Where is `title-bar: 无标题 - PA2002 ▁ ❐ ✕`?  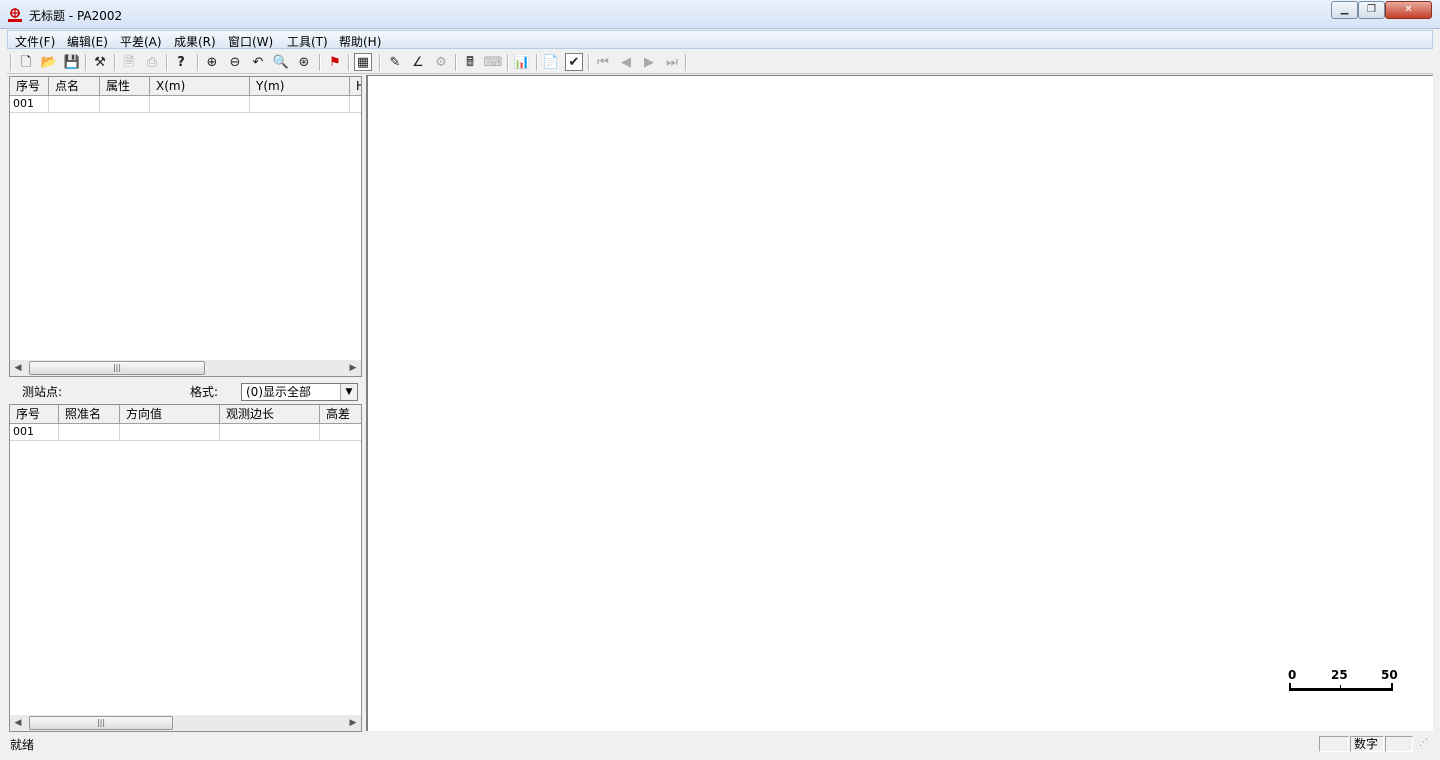 title-bar: 无标题 - PA2002 ▁ ❐ ✕ is located at coordinates (720, 14).